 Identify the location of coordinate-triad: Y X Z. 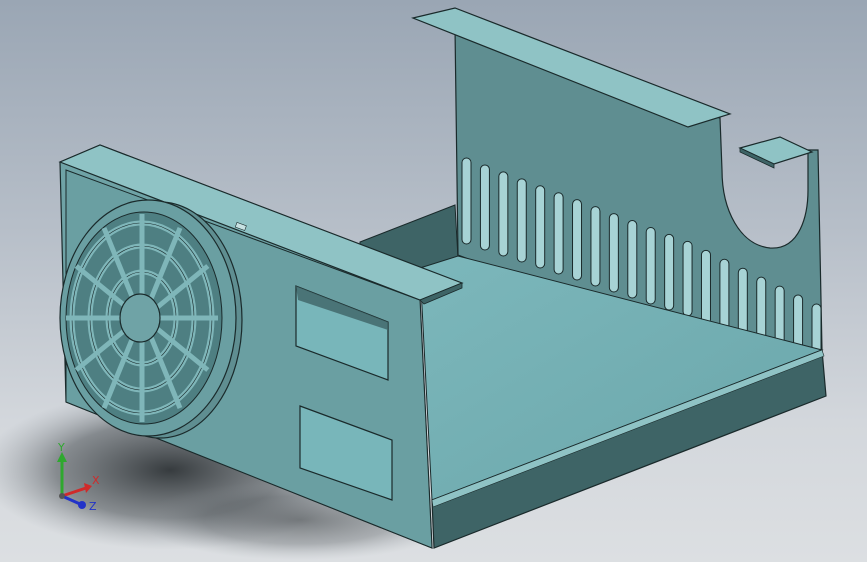
(78, 477).